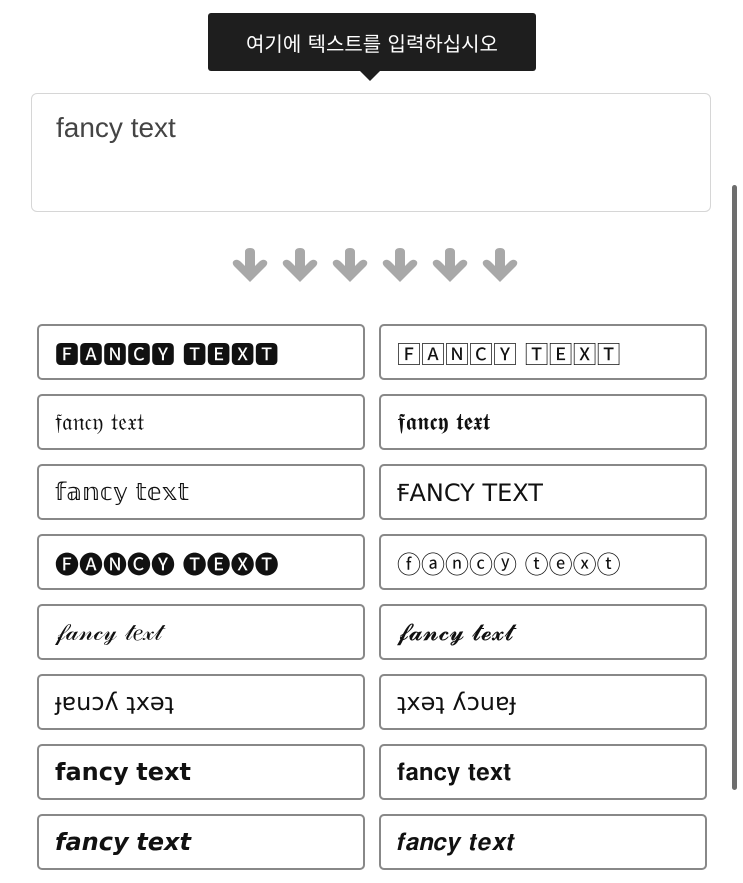 This screenshot has height=883, width=743. I want to click on fancy-text-option: 𝒇𝒂𝒏𝒄𝒚 𝒕𝒆𝒙𝒕, so click(543, 842).